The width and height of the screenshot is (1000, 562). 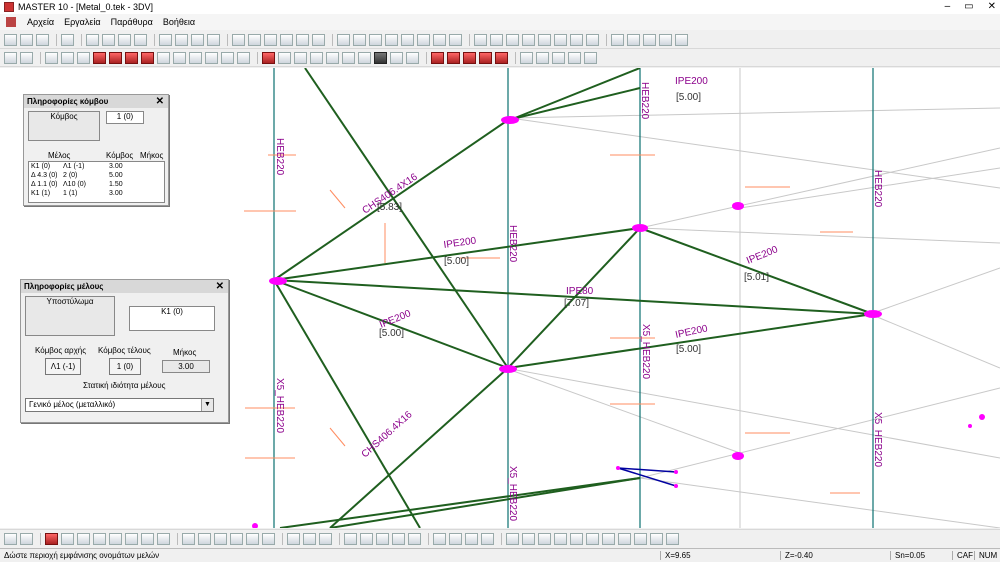 What do you see at coordinates (617, 39) in the screenshot?
I see `hand-icon` at bounding box center [617, 39].